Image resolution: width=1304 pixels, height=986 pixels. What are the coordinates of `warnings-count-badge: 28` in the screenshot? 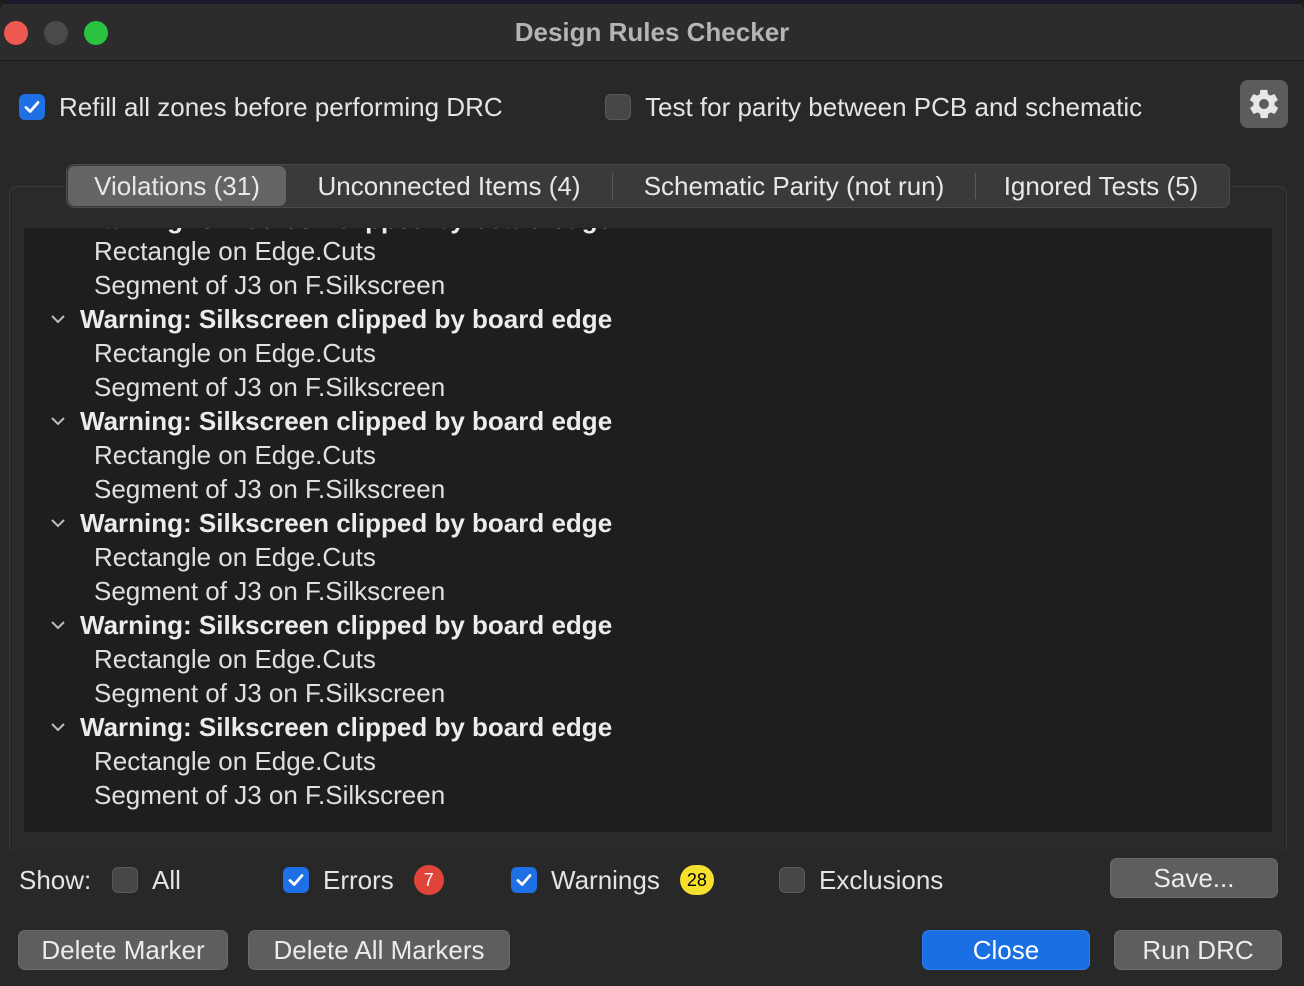 It's located at (696, 880).